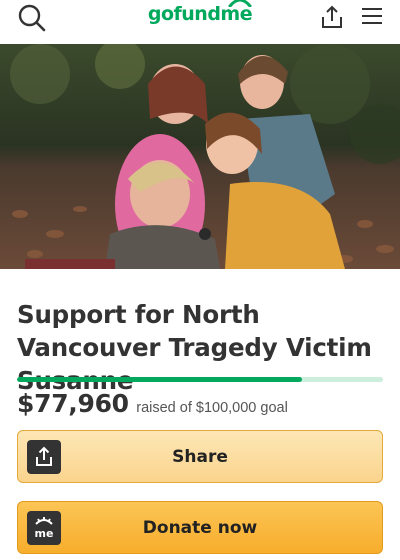 Image resolution: width=400 pixels, height=560 pixels. I want to click on share-icon, so click(332, 17).